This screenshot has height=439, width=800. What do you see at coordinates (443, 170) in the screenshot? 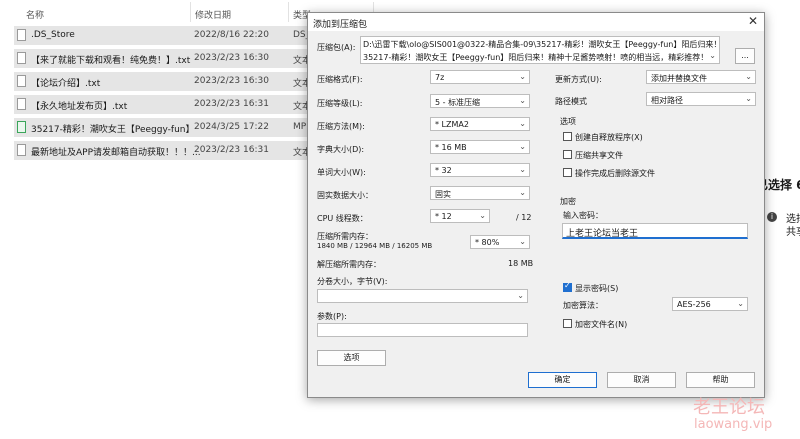
I see `word-value: * 32` at bounding box center [443, 170].